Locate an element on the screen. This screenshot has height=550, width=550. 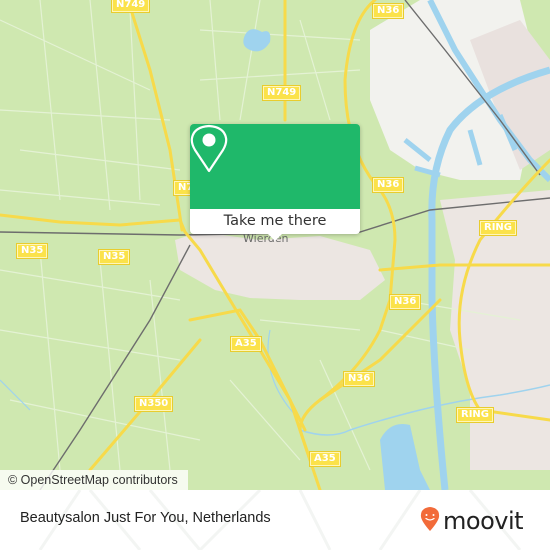
location-popup: Take me there is located at coordinates (275, 182).